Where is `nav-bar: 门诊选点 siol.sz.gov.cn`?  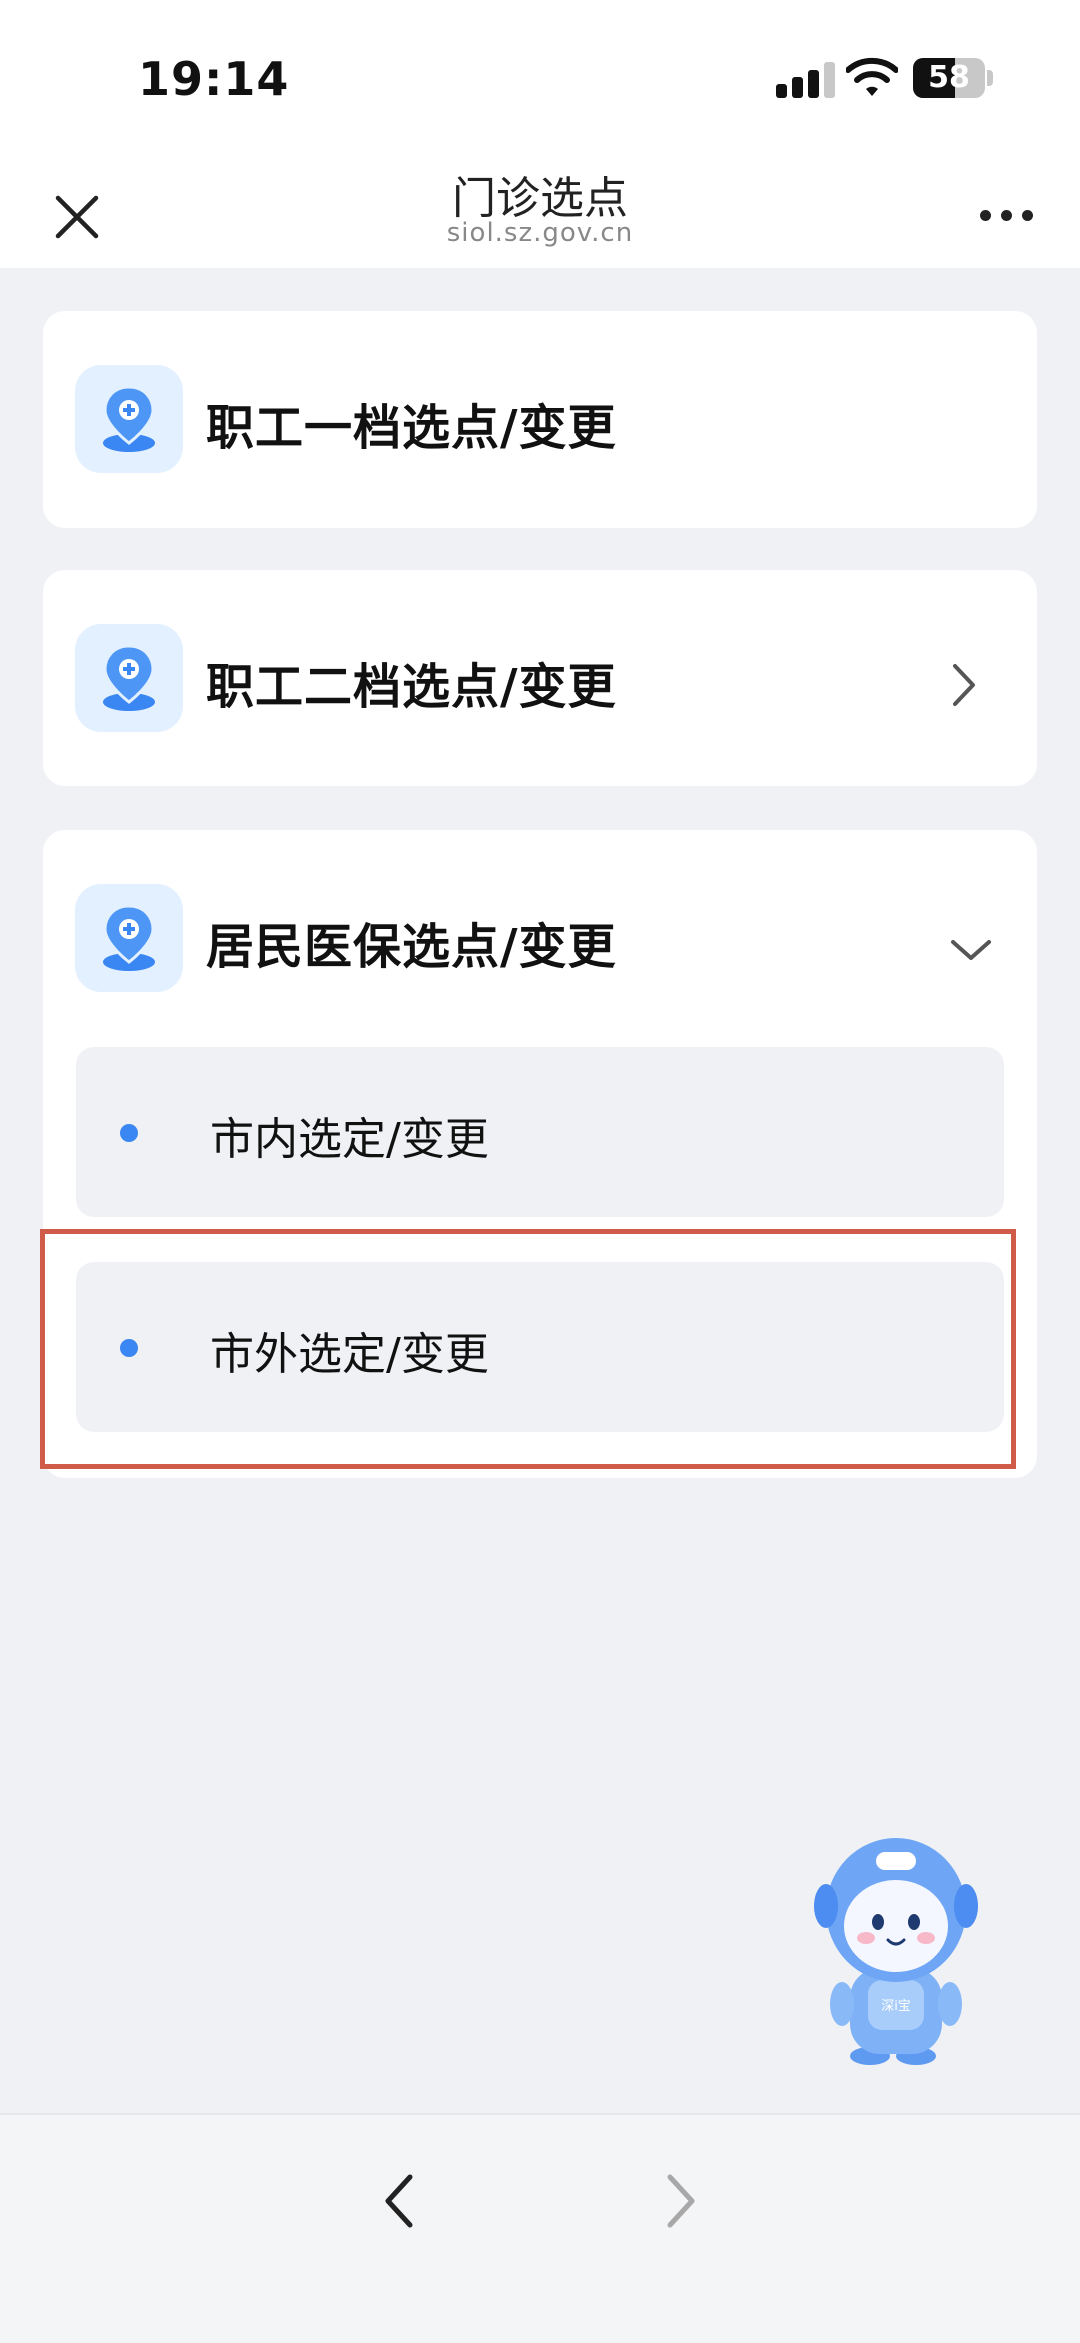 nav-bar: 门诊选点 siol.sz.gov.cn is located at coordinates (540, 209).